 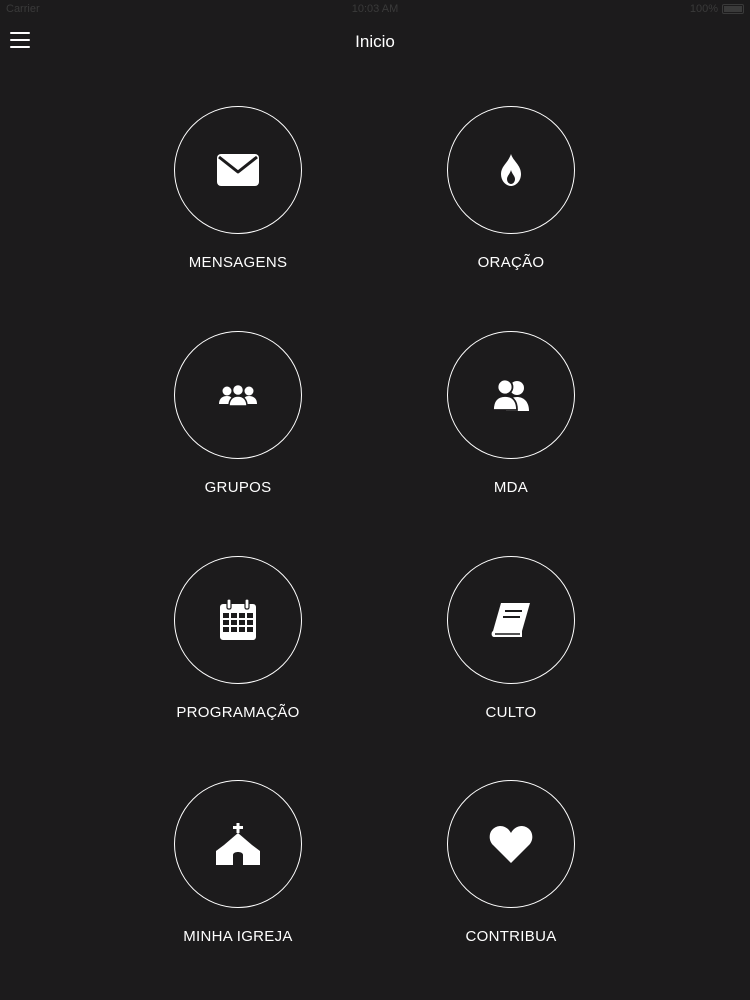 What do you see at coordinates (238, 936) in the screenshot?
I see `tile-label: MINHA IGREJA` at bounding box center [238, 936].